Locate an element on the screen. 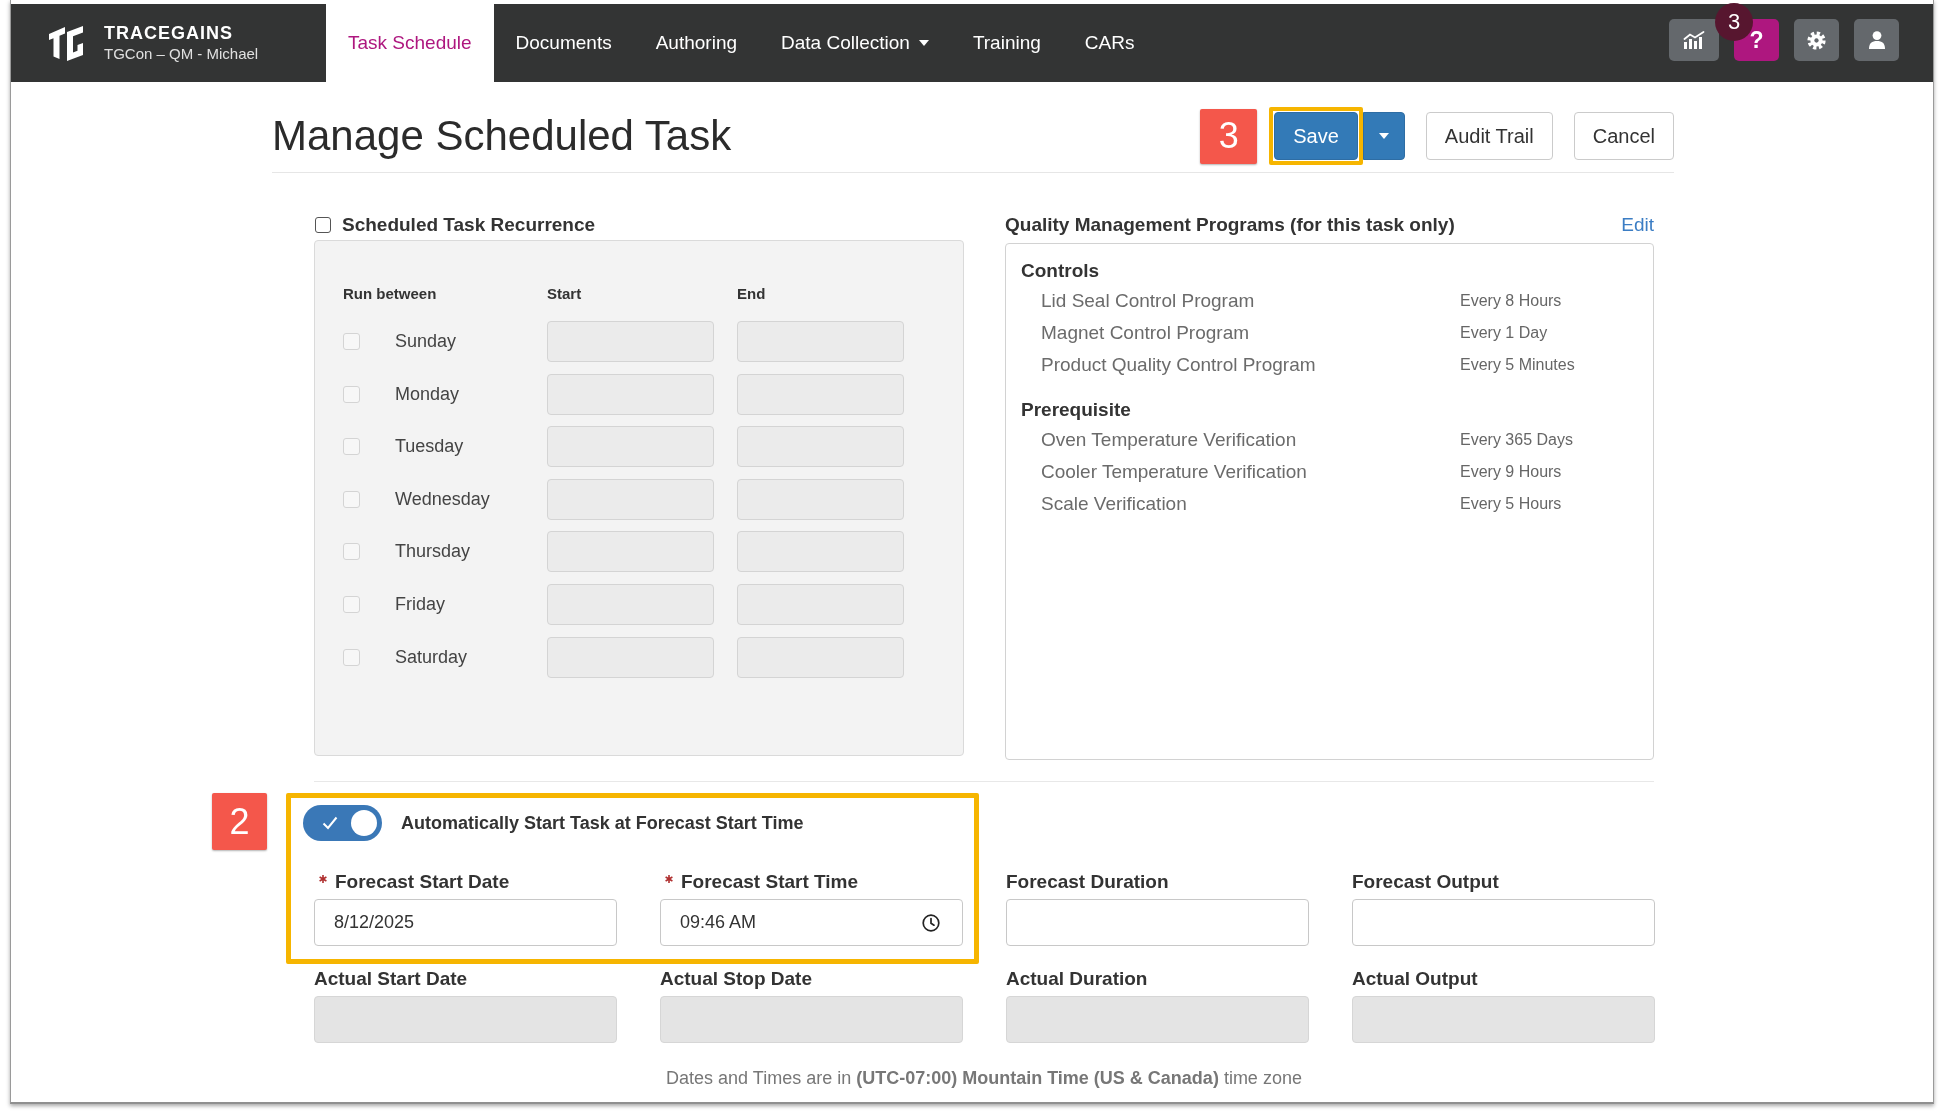 The height and width of the screenshot is (1113, 1940). day-label: Saturday is located at coordinates (431, 657).